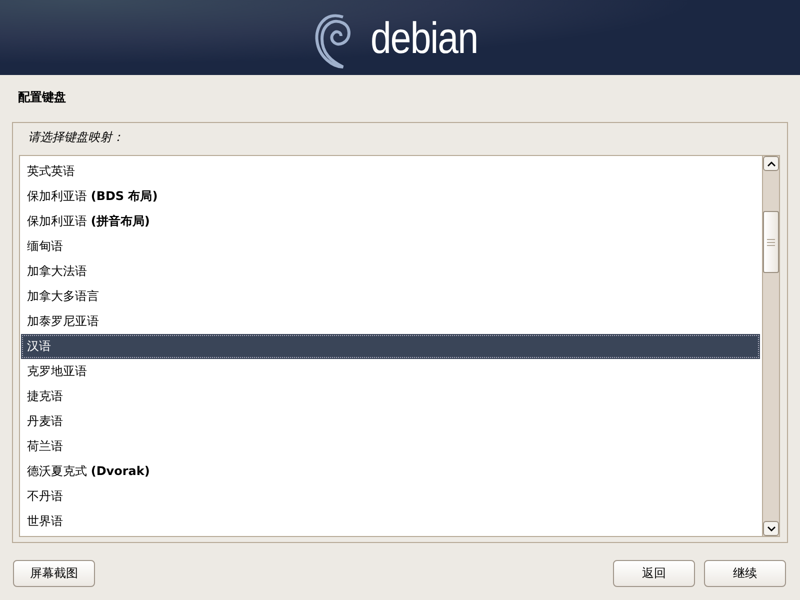 The image size is (800, 600). Describe the element at coordinates (390, 346) in the screenshot. I see `keymap-item: 汉语` at that location.